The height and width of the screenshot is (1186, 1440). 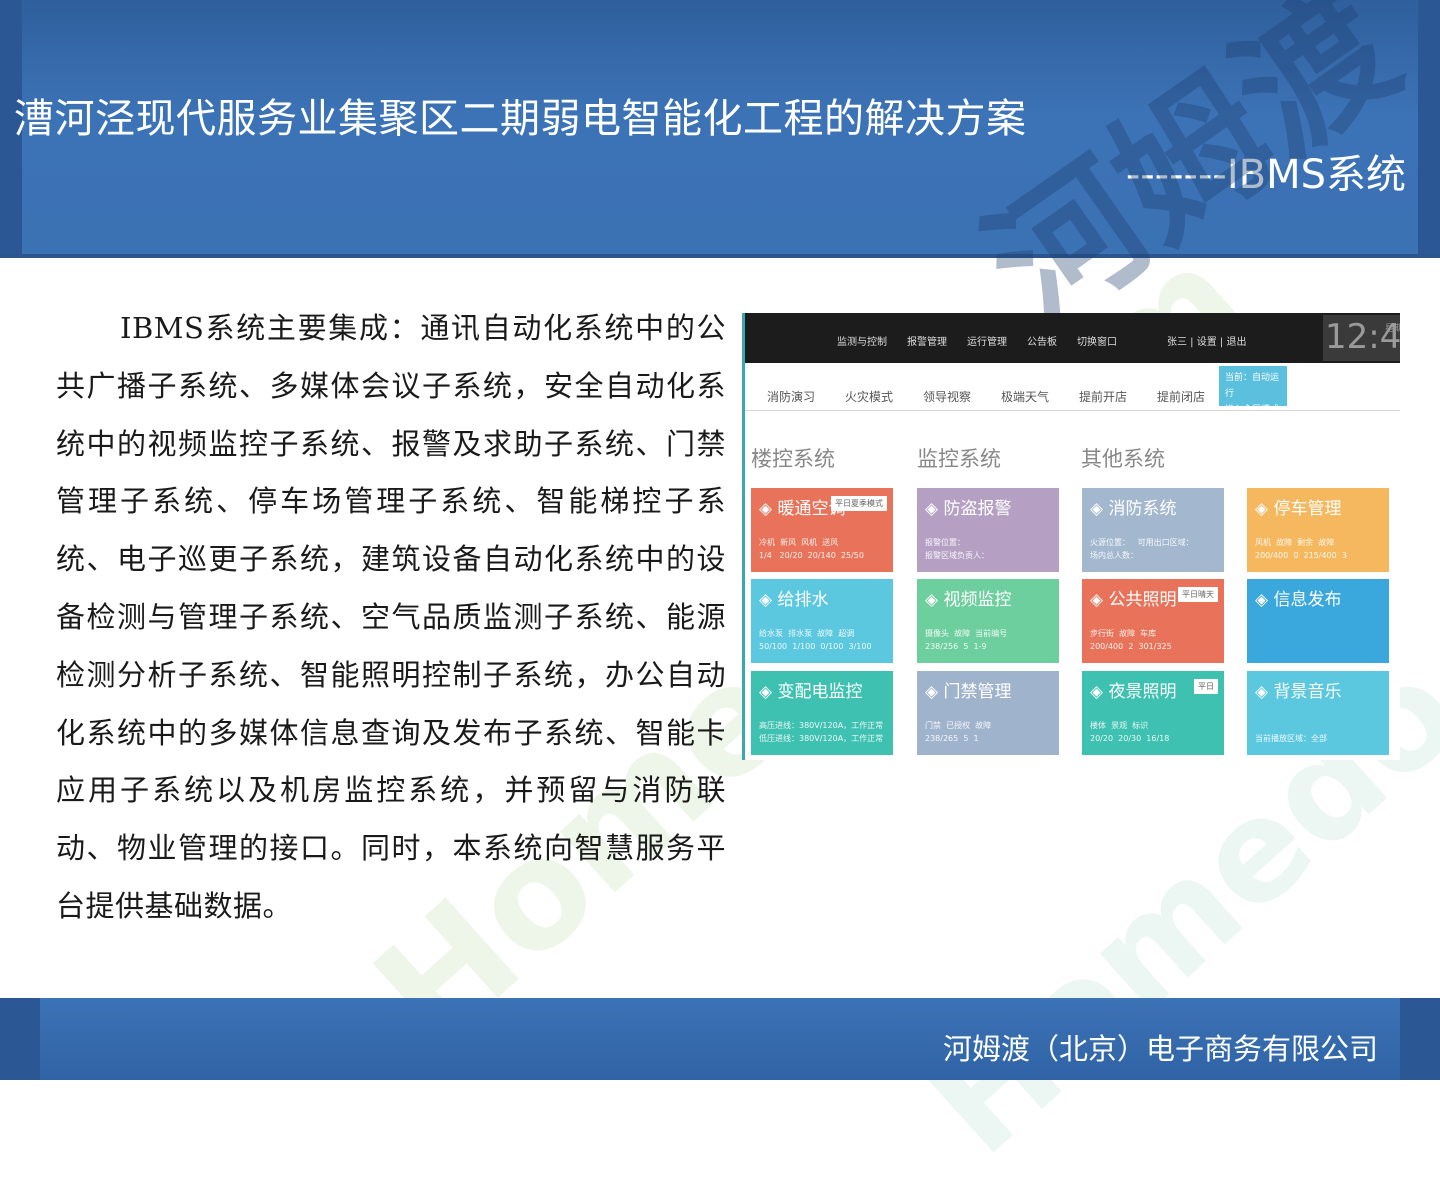 I want to click on tile-detail: 楼体 景观 标识 20/20 20/30 16/18, so click(x=1130, y=732).